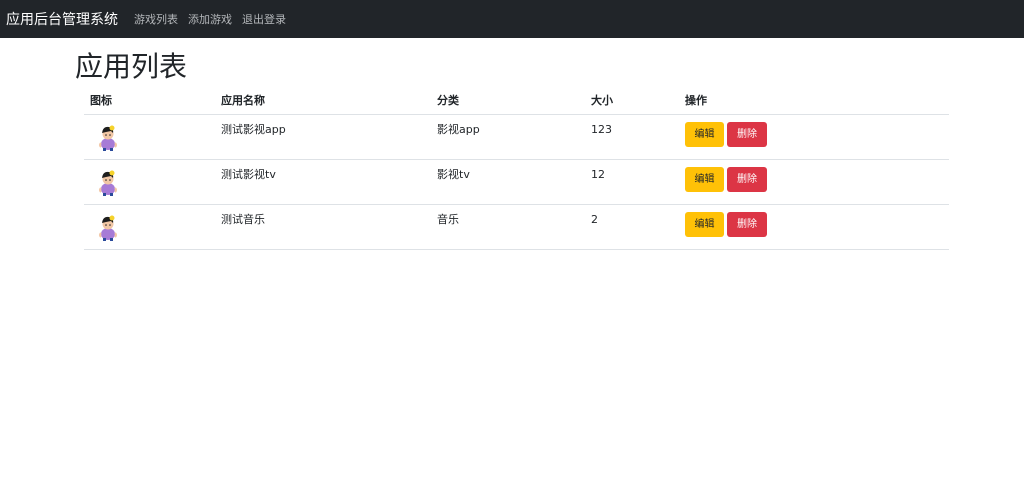 This screenshot has width=1024, height=504. What do you see at coordinates (516, 137) in the screenshot?
I see `table-row: 测试影视app 影视app 123 编辑 删除` at bounding box center [516, 137].